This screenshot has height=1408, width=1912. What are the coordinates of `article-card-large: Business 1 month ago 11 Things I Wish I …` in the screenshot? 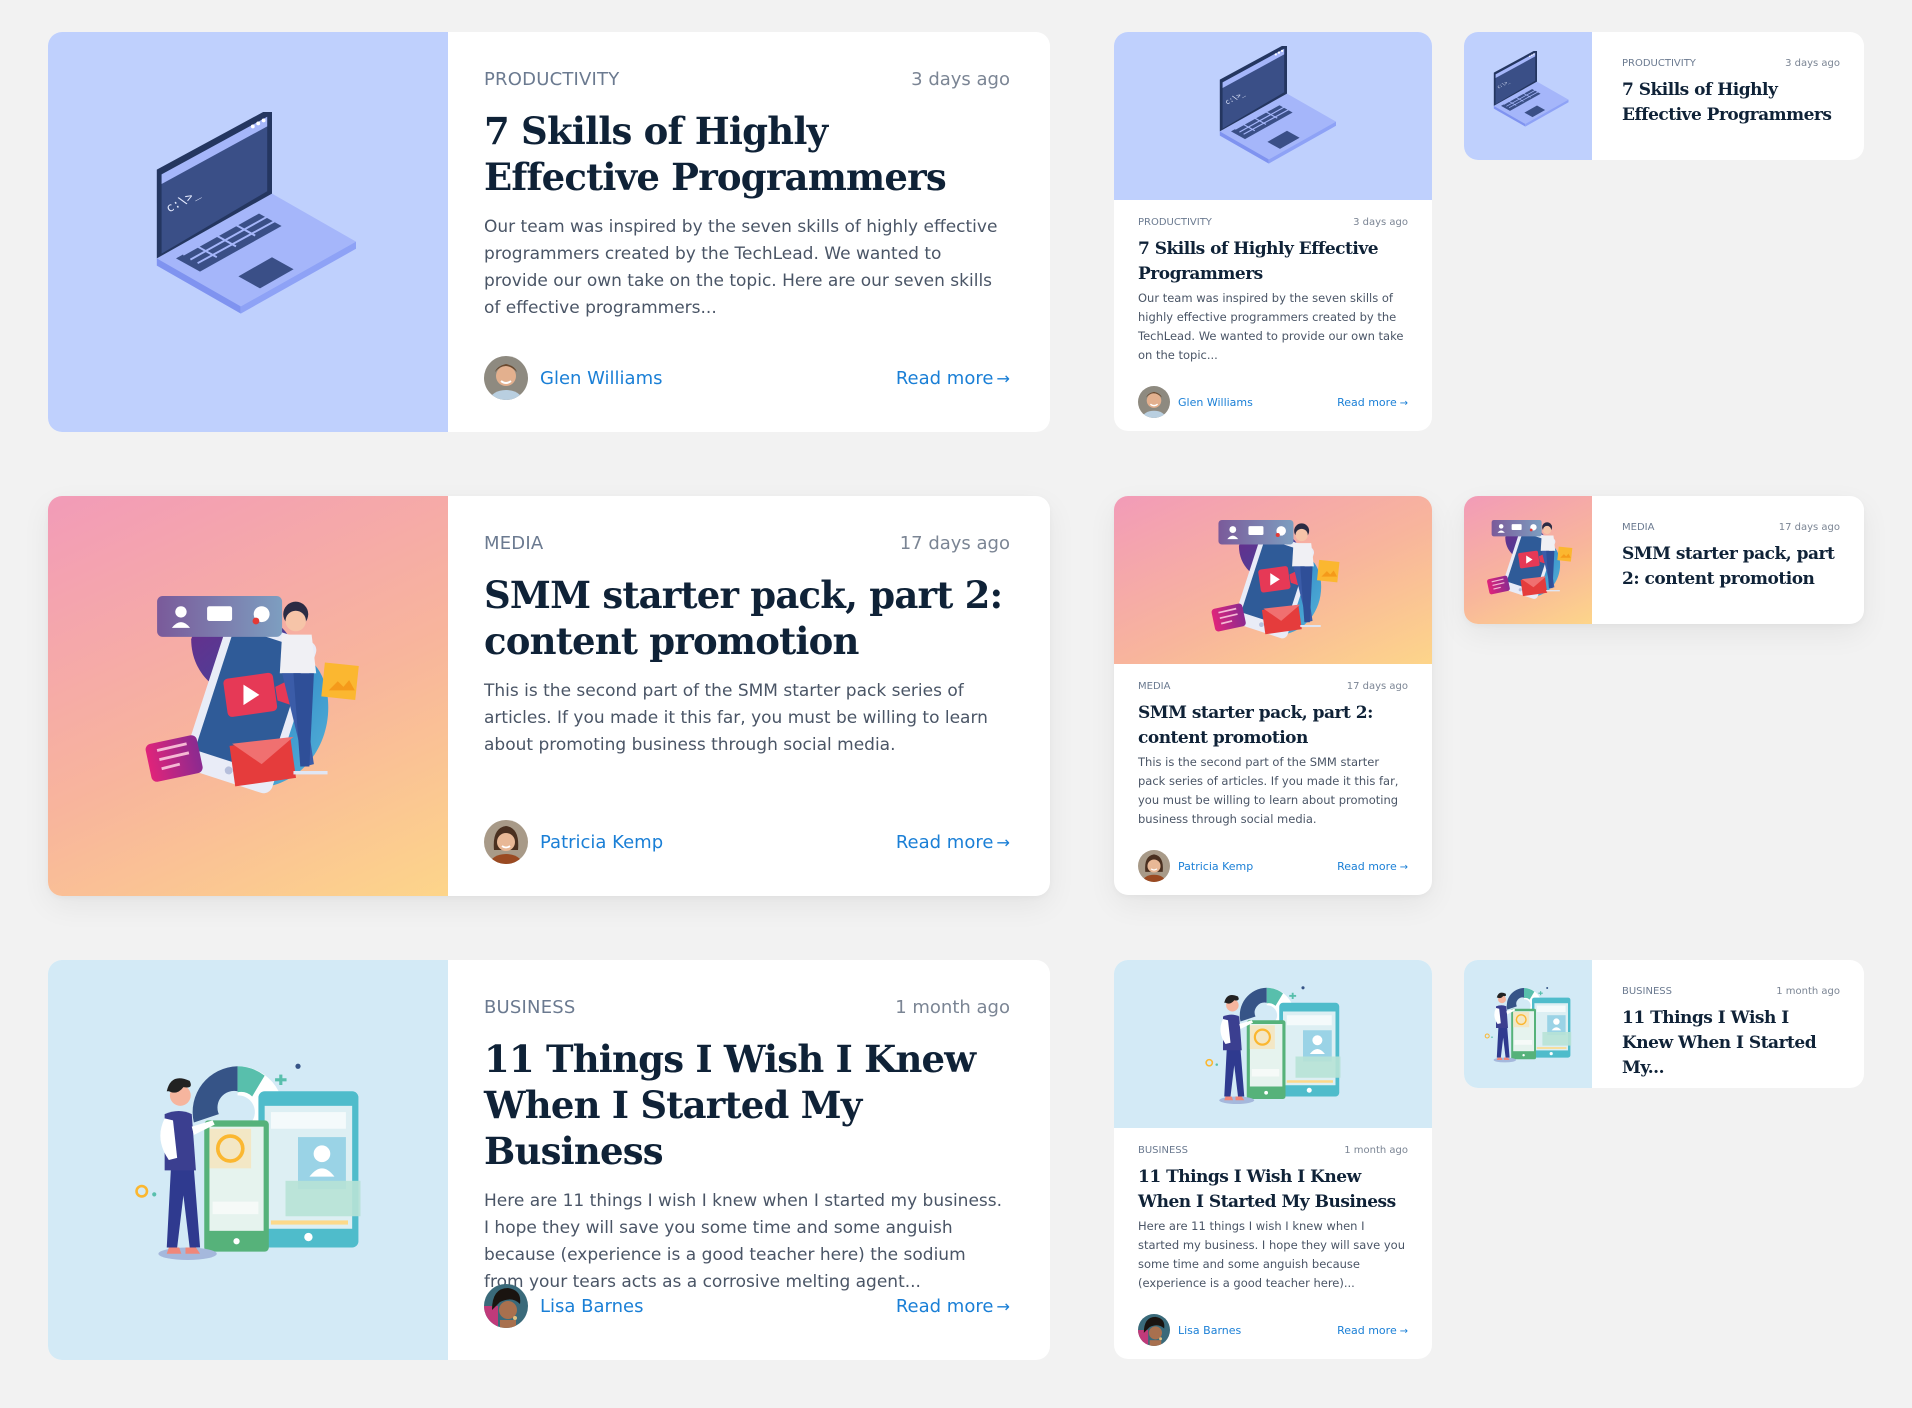 It's located at (549, 1160).